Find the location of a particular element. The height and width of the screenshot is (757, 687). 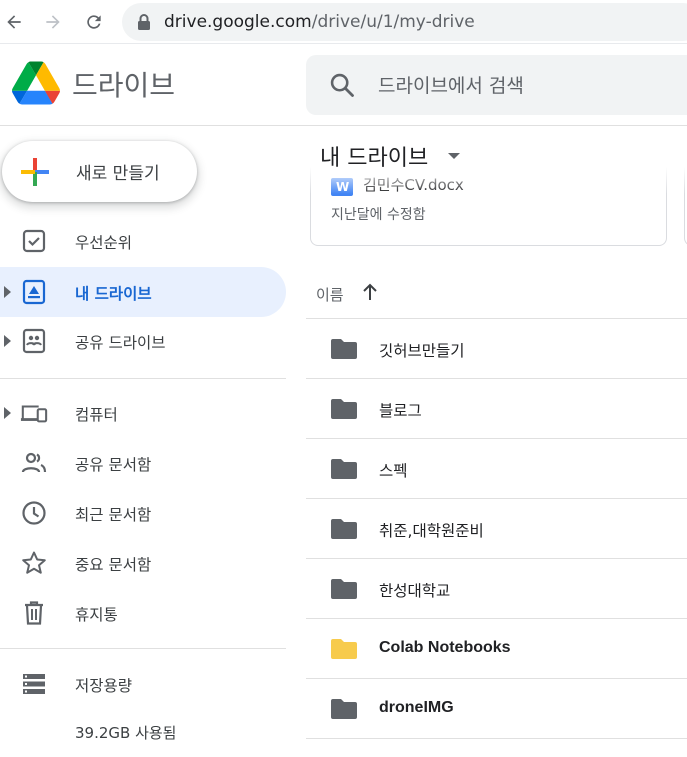

arrow-left-icon is located at coordinates (14, 22).